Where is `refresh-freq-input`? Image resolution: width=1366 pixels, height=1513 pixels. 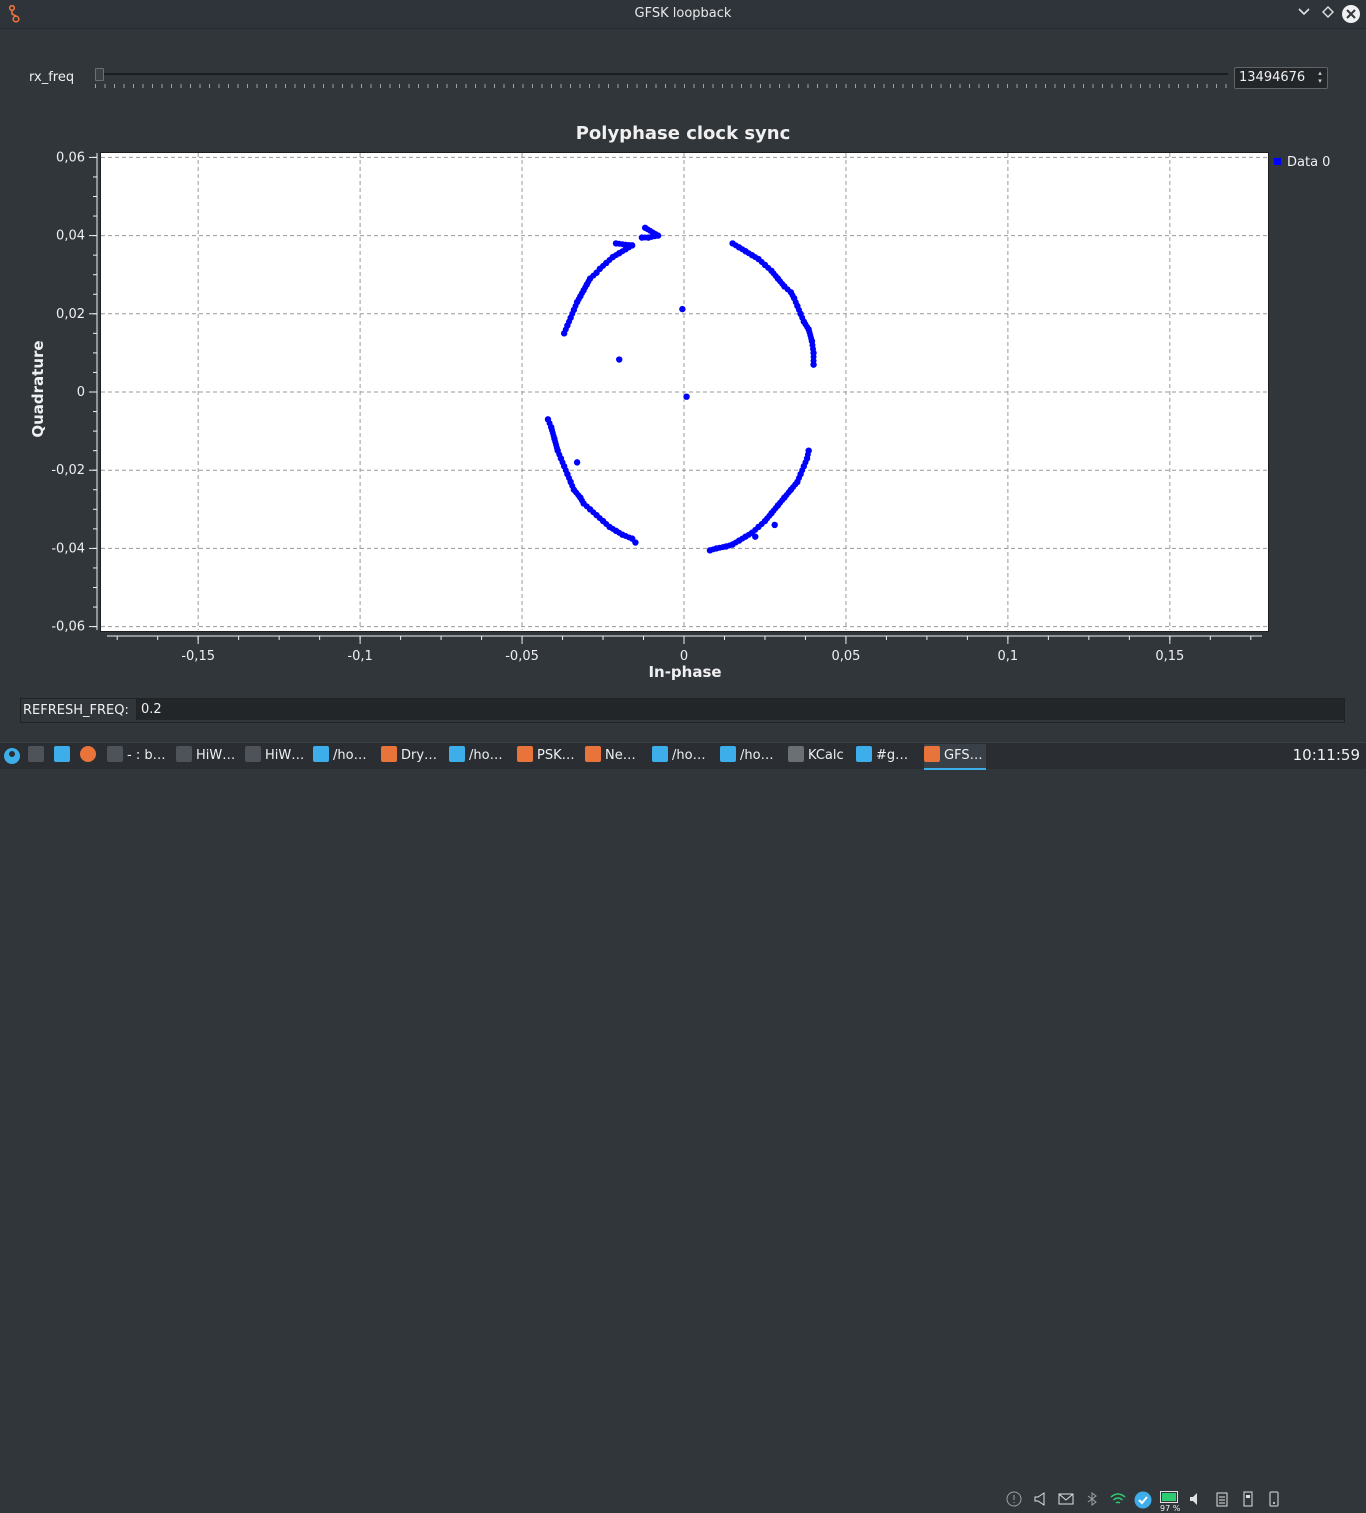 refresh-freq-input is located at coordinates (291, 709).